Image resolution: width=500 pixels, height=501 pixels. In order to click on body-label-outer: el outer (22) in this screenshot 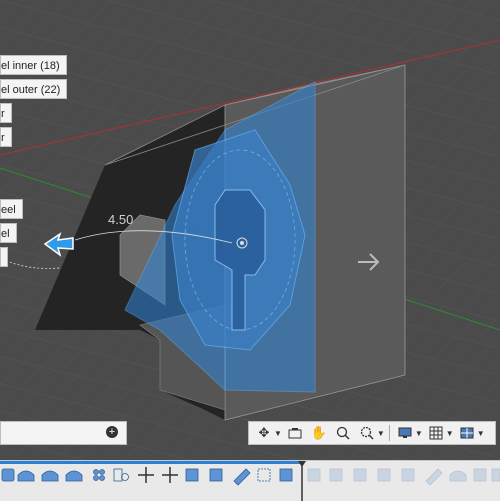, I will do `click(34, 89)`.